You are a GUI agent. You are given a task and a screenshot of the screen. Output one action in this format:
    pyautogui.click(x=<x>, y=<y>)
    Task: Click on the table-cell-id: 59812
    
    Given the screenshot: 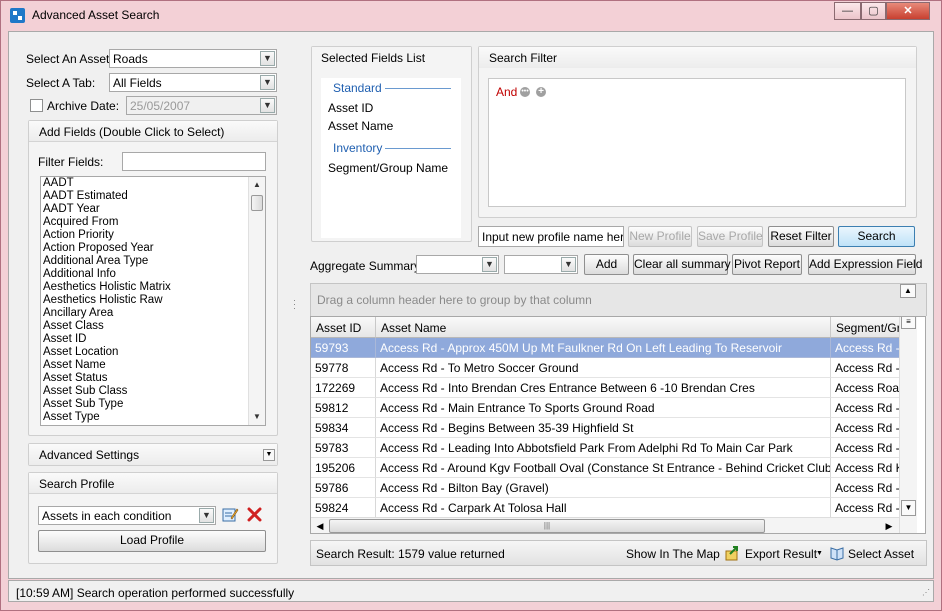 What is the action you would take?
    pyautogui.click(x=343, y=408)
    